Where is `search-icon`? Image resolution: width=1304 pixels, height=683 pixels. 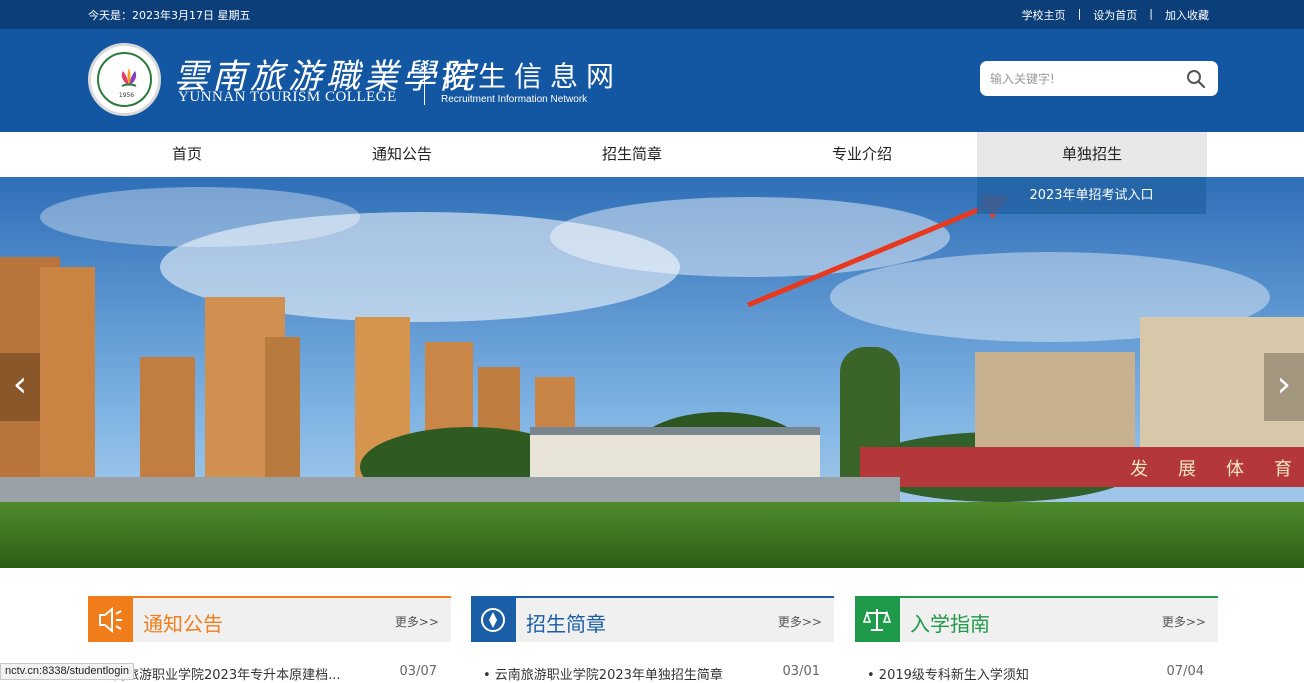
search-icon is located at coordinates (1196, 79).